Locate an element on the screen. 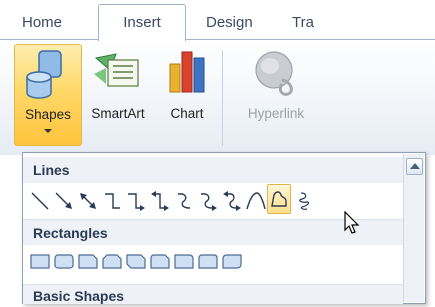 This screenshot has height=307, width=435. snip-single-corner-rectangle-icon is located at coordinates (88, 261).